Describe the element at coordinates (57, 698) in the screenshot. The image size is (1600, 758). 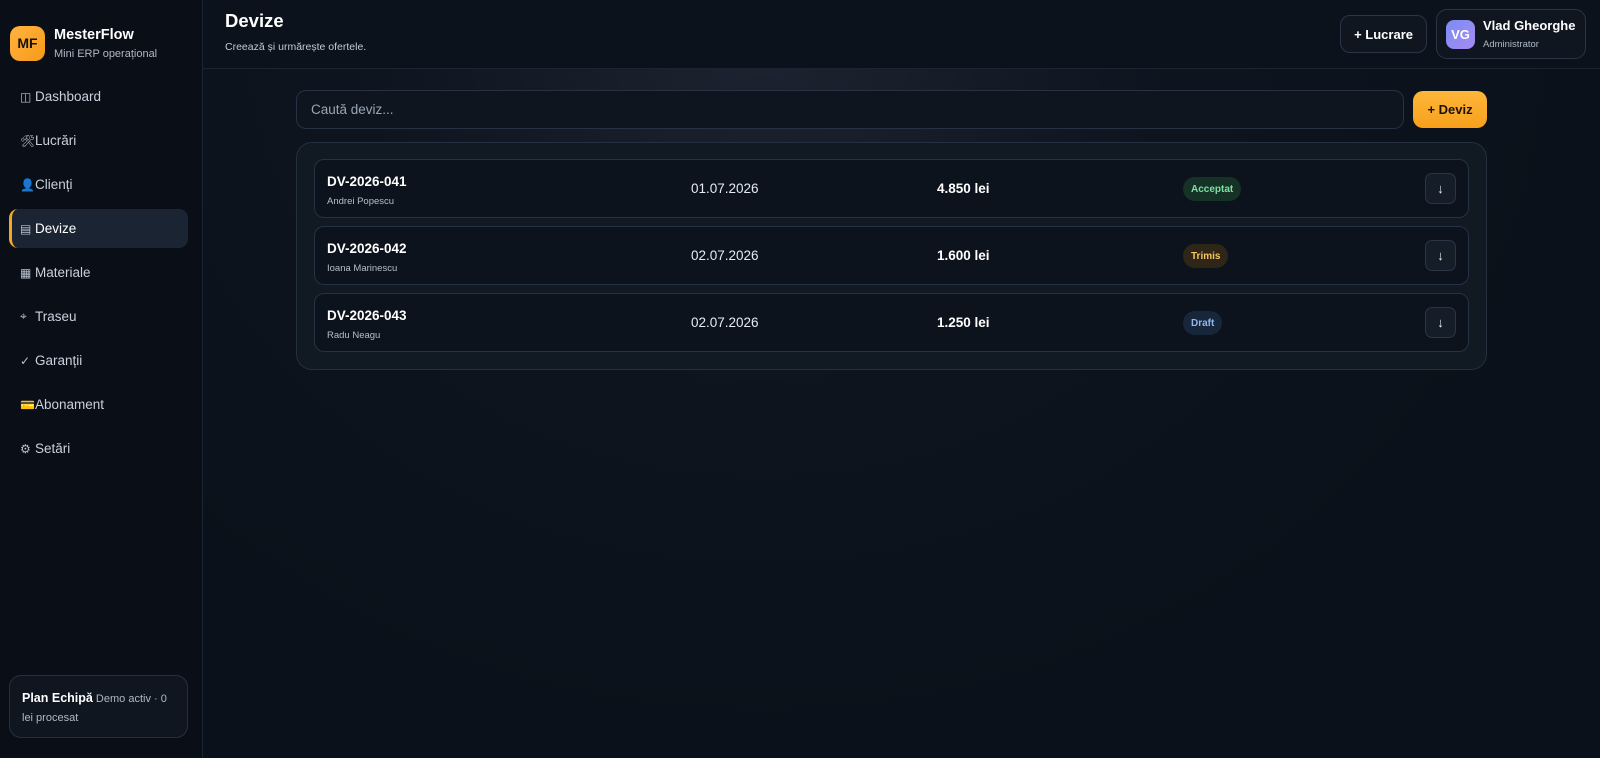
I see `plan-title: Plan Echipă` at that location.